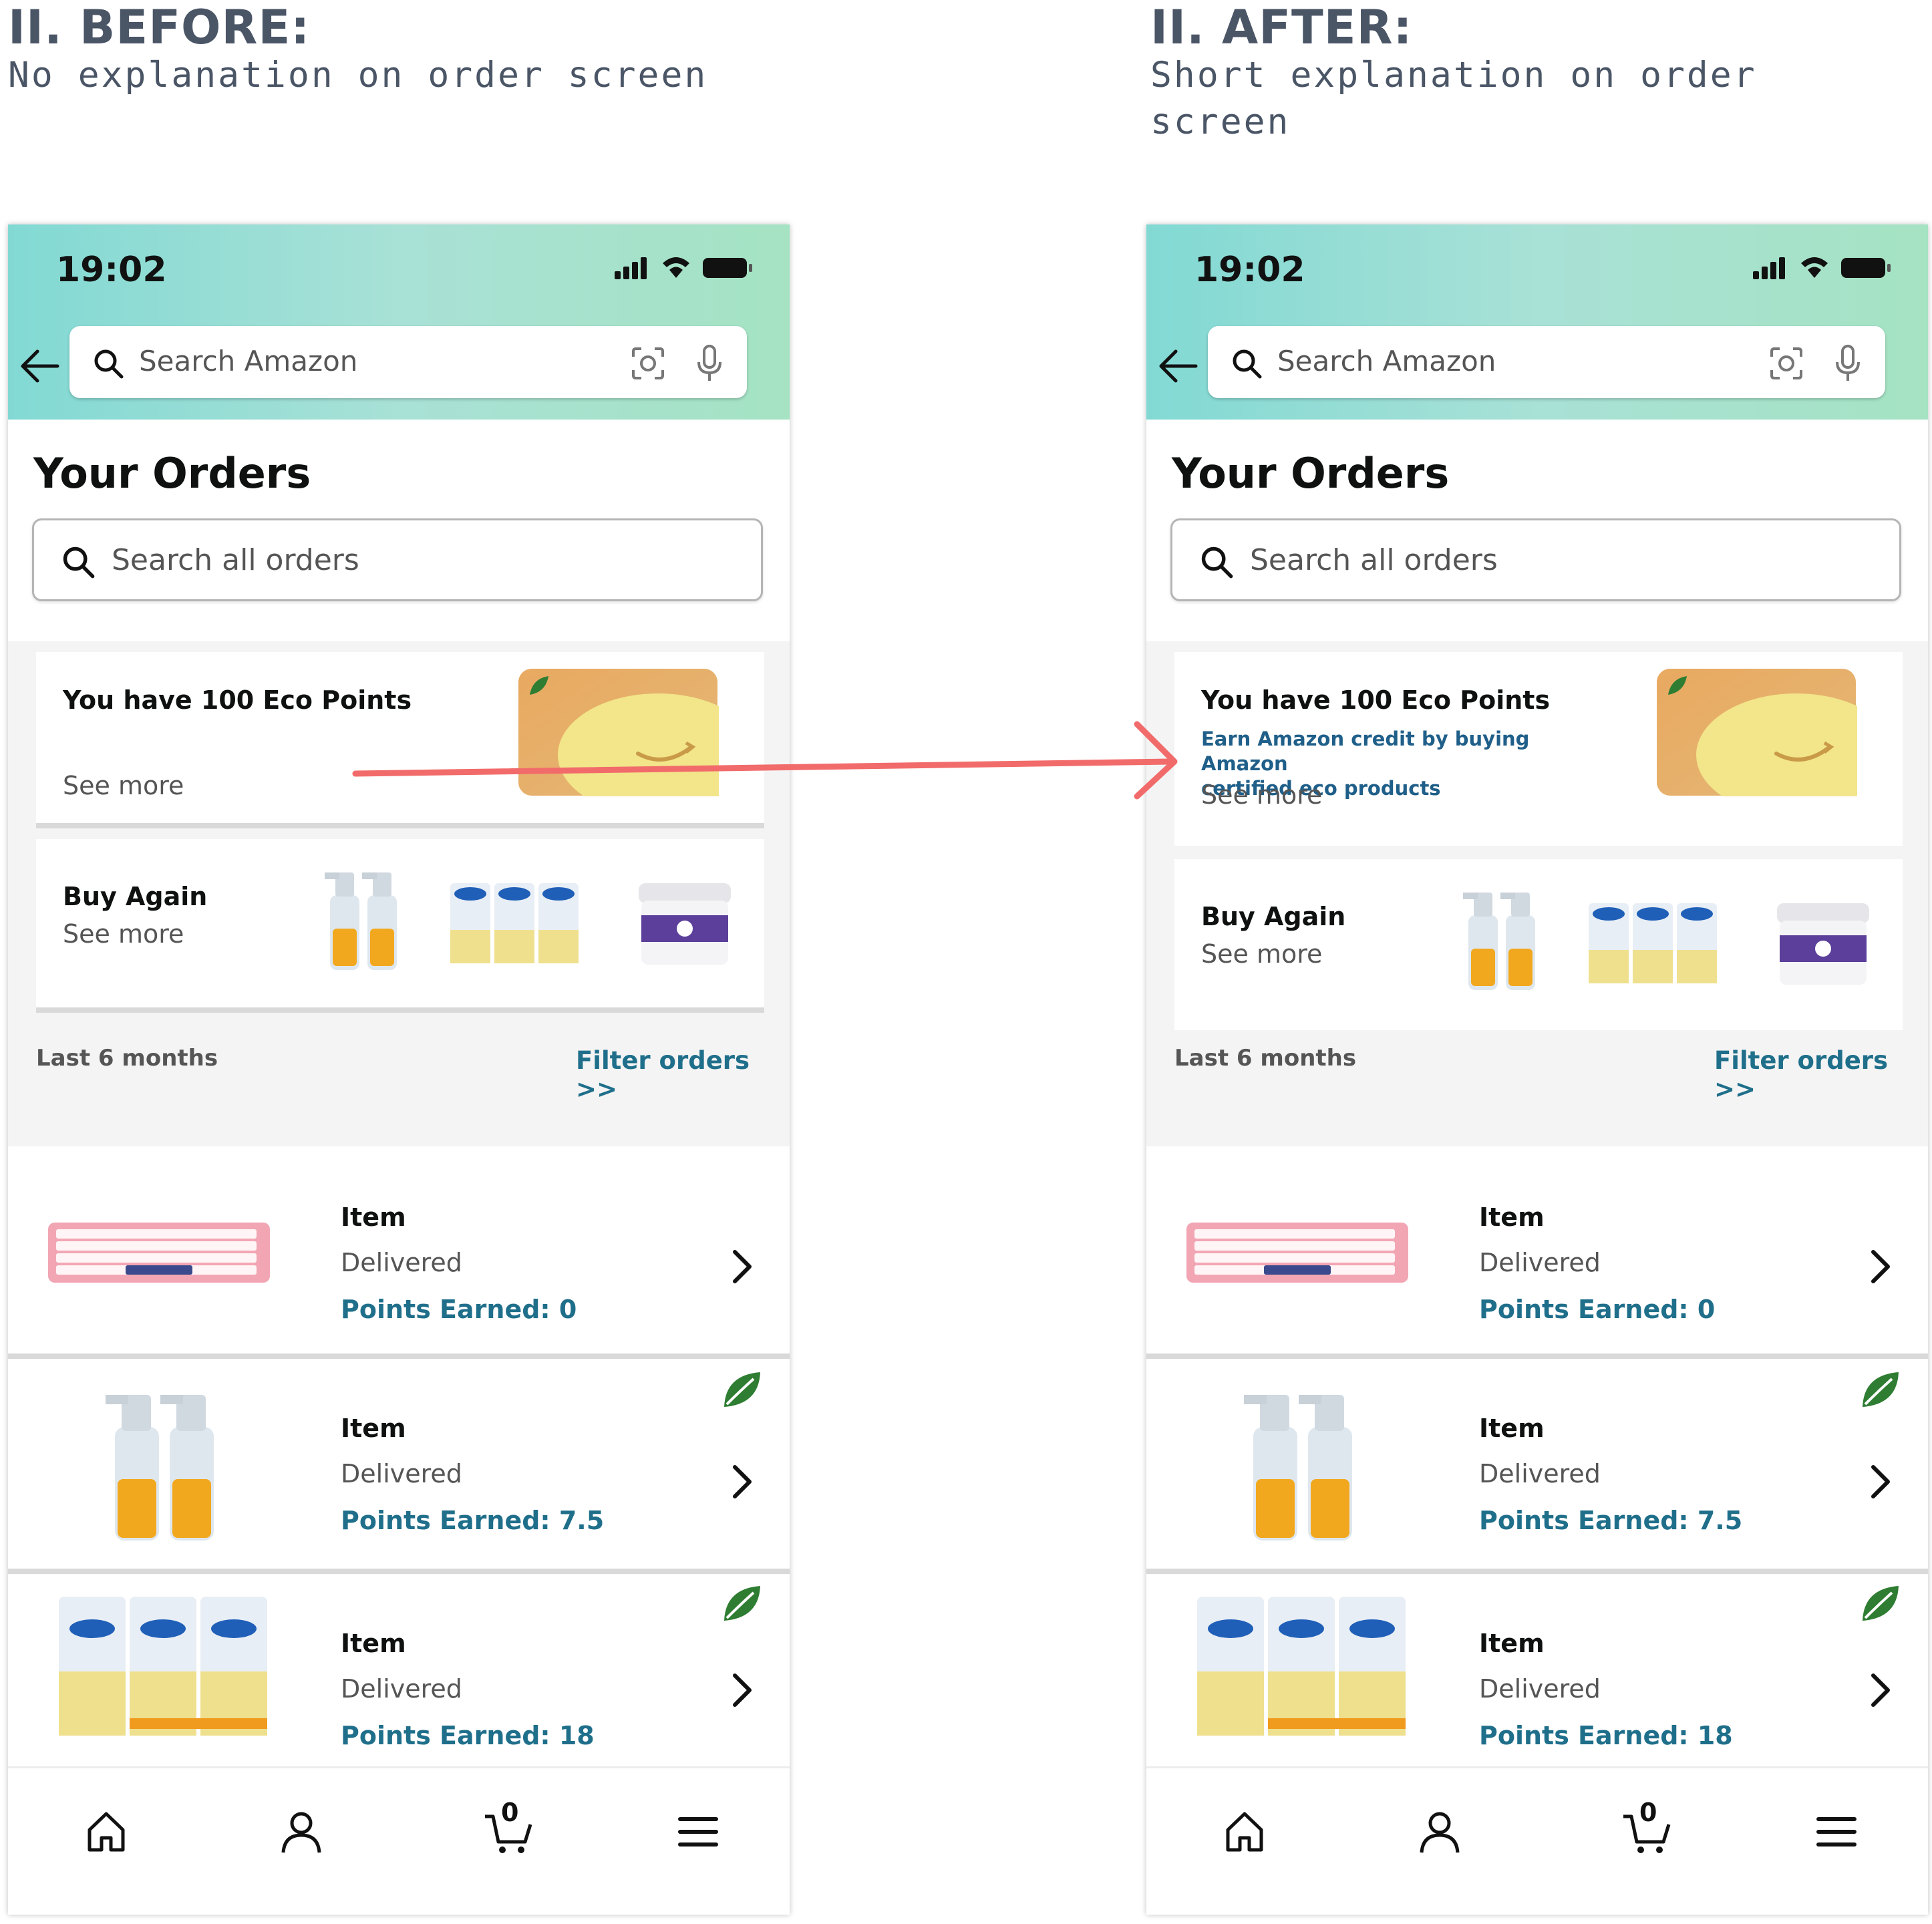 The height and width of the screenshot is (1924, 1932). Describe the element at coordinates (1453, 75) in the screenshot. I see `after-subtitle-line-1: Short explanation on order` at that location.